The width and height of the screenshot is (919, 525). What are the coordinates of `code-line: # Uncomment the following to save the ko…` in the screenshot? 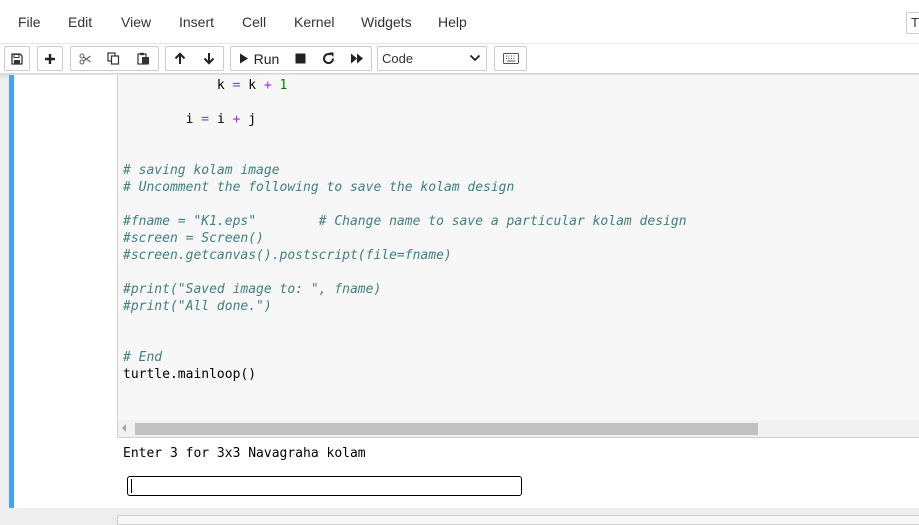 It's located at (318, 187).